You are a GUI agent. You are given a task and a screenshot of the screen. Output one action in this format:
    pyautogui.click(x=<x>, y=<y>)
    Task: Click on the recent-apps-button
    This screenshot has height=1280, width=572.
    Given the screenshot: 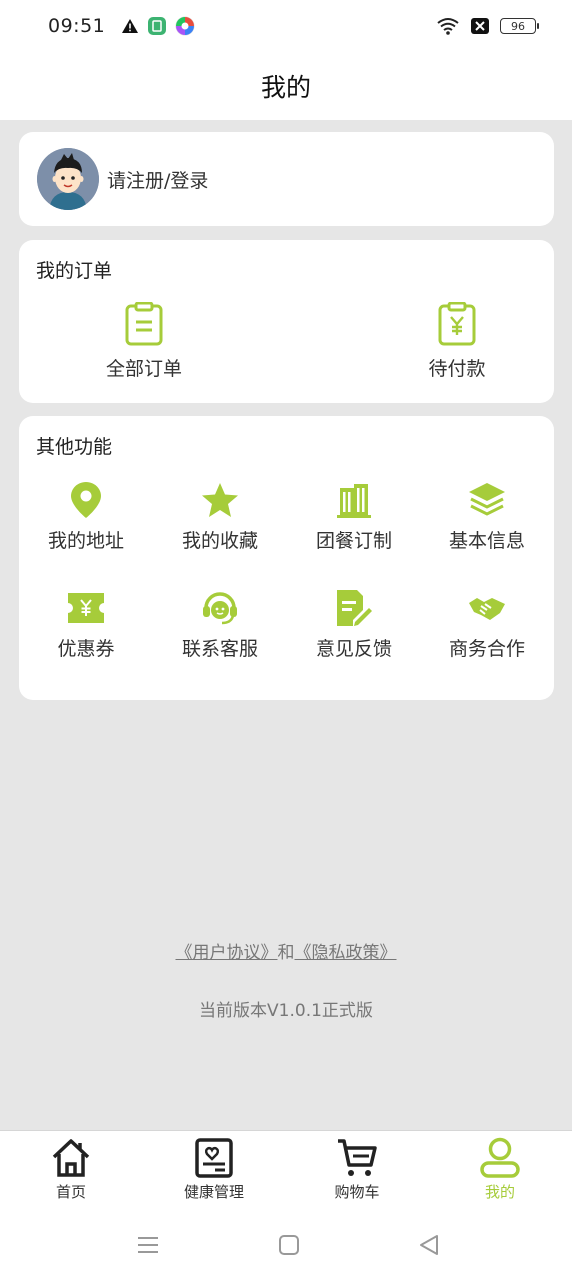 What is the action you would take?
    pyautogui.click(x=148, y=1245)
    